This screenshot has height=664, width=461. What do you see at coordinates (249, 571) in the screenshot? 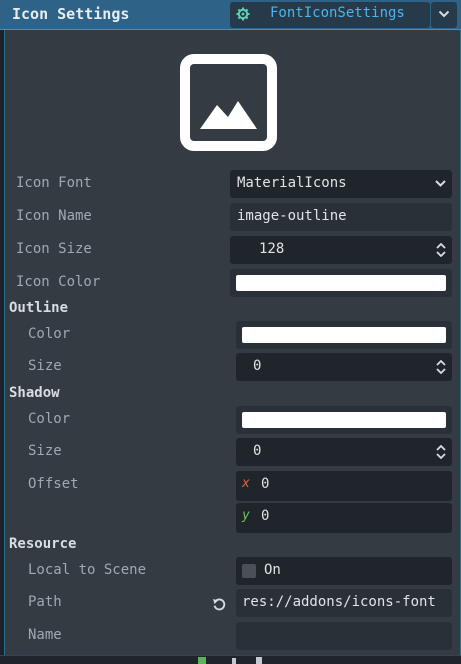
I see `checkbox-icon` at bounding box center [249, 571].